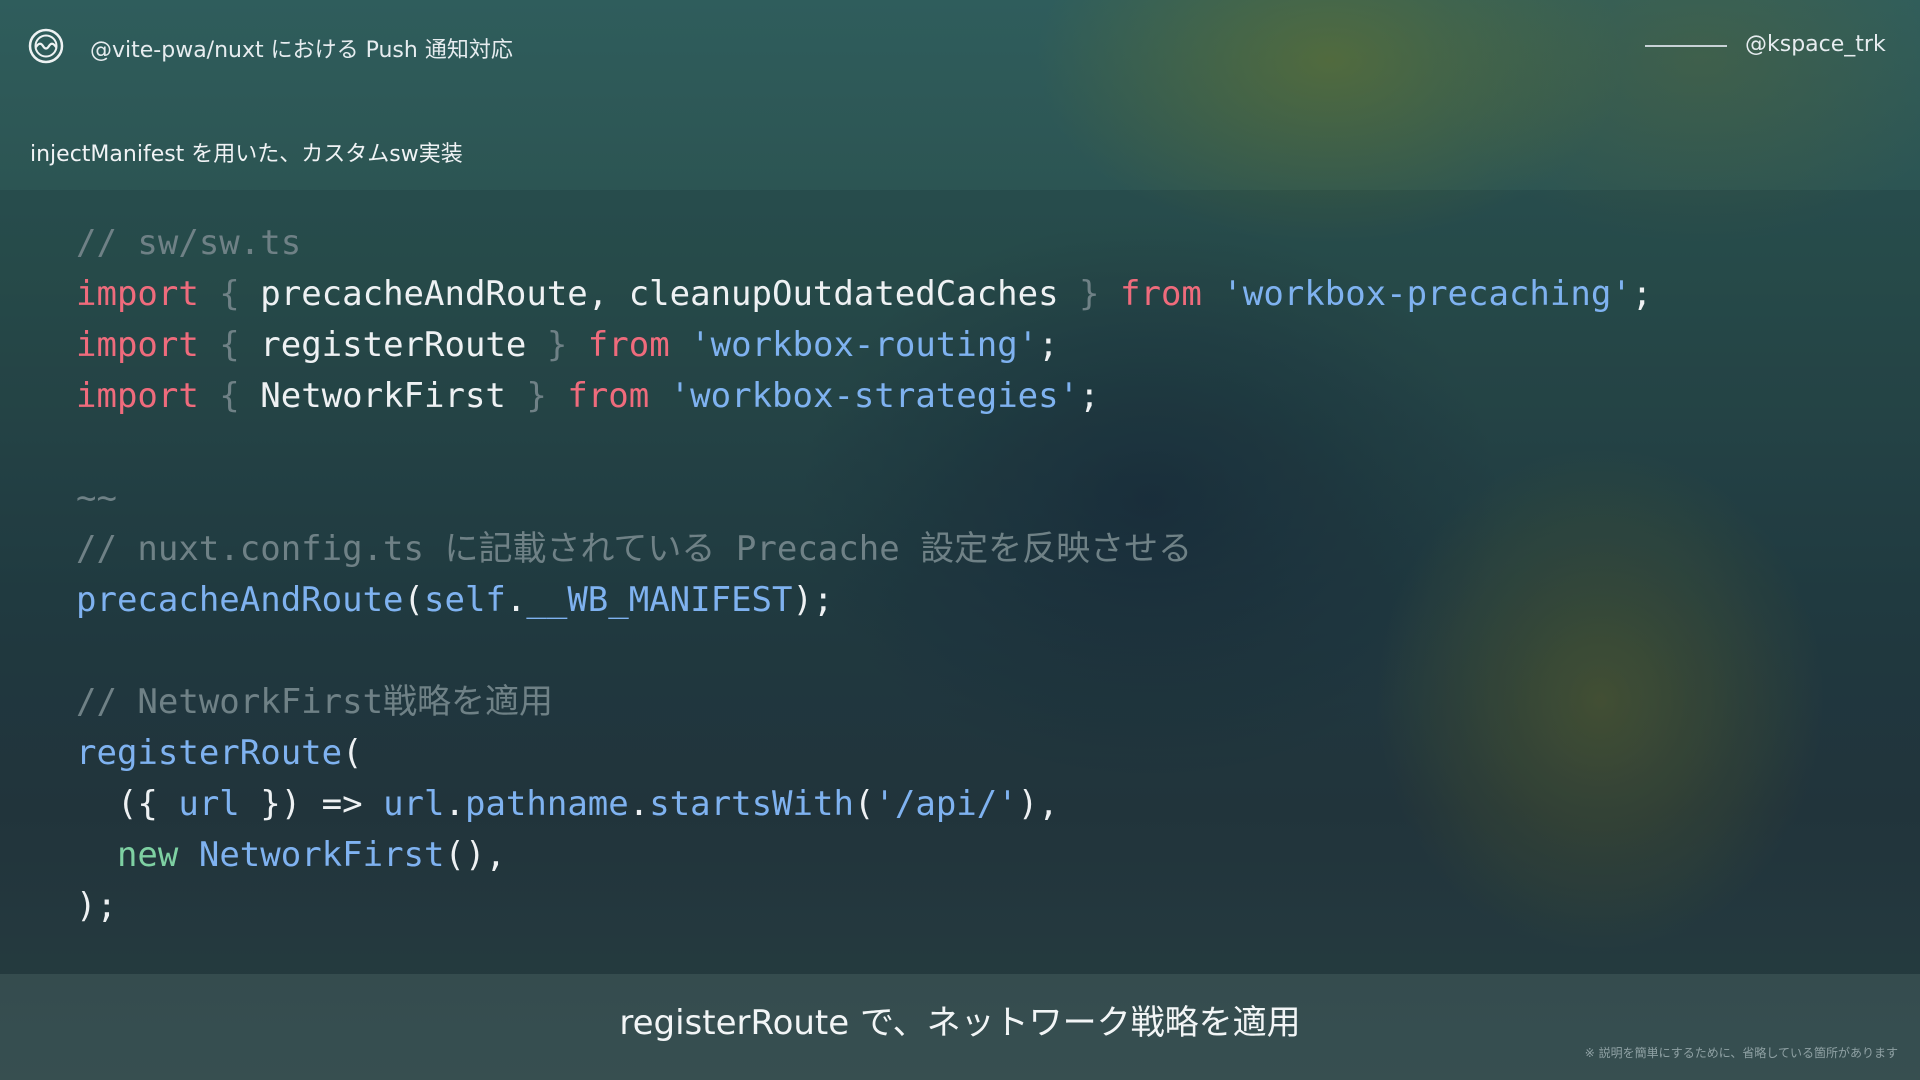 The height and width of the screenshot is (1080, 1920). What do you see at coordinates (475, 855) in the screenshot?
I see `code-token: (),` at bounding box center [475, 855].